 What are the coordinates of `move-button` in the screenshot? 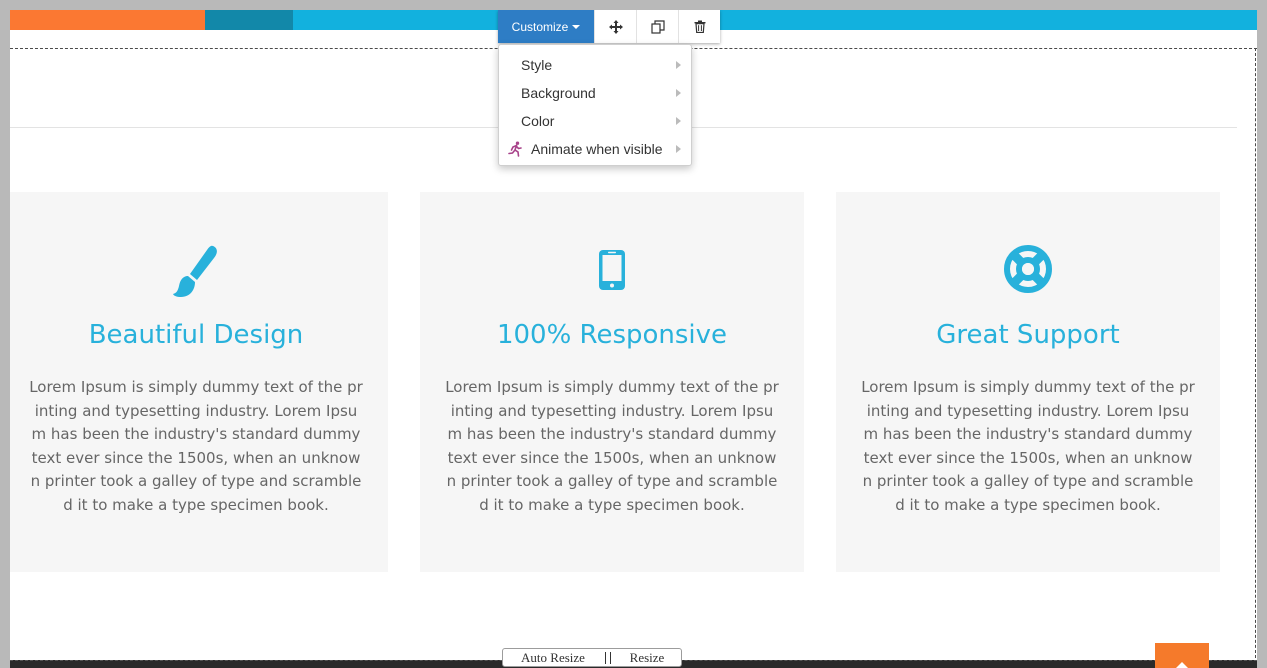 It's located at (615, 26).